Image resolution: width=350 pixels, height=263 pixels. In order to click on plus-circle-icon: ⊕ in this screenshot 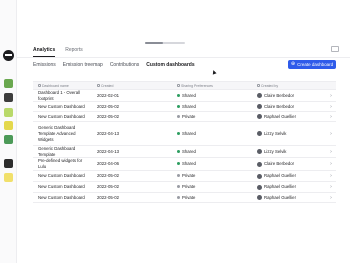, I will do `click(293, 64)`.